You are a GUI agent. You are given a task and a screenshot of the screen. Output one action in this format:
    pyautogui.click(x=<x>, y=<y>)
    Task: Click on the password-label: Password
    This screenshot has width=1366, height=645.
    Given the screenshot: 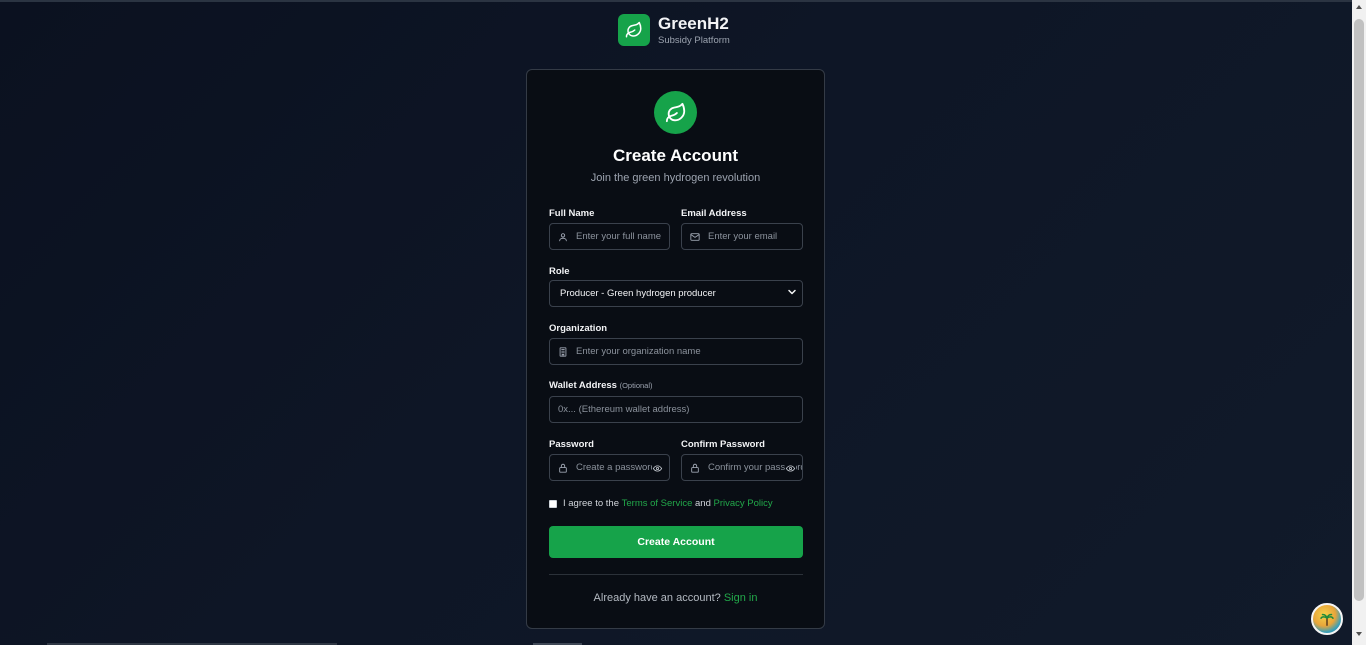 What is the action you would take?
    pyautogui.click(x=571, y=444)
    